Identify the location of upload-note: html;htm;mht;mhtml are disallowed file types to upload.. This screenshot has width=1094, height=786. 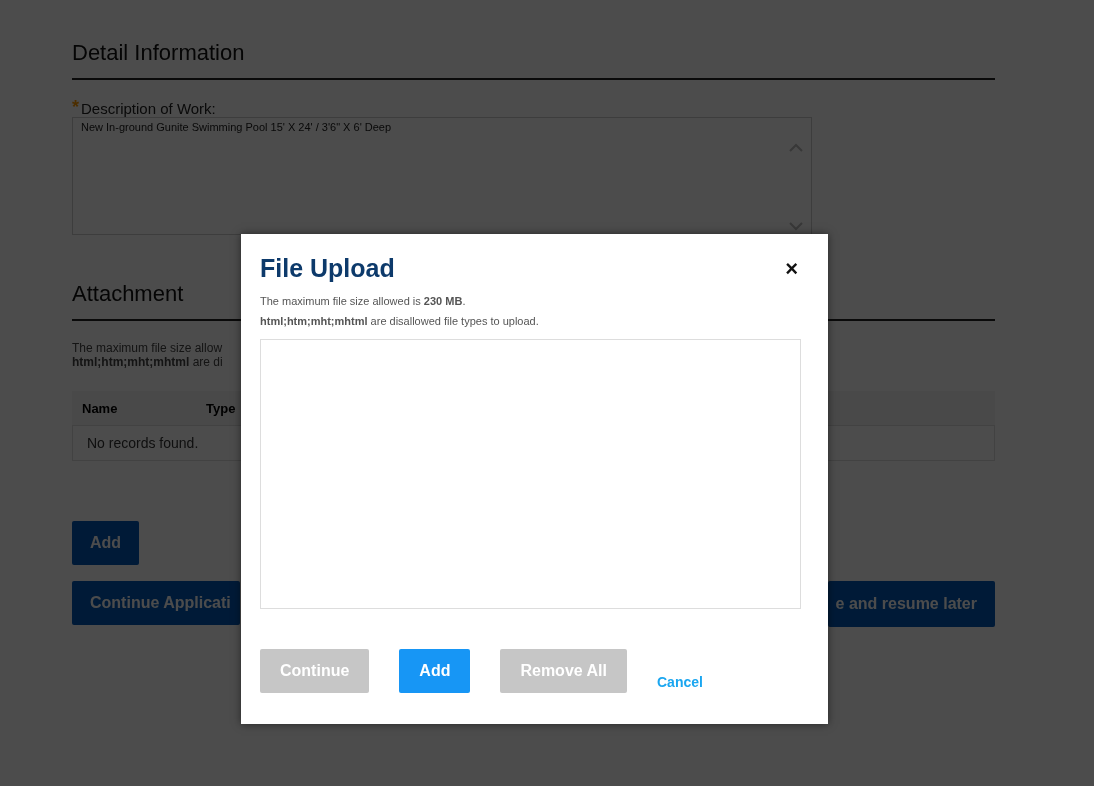
(400, 321).